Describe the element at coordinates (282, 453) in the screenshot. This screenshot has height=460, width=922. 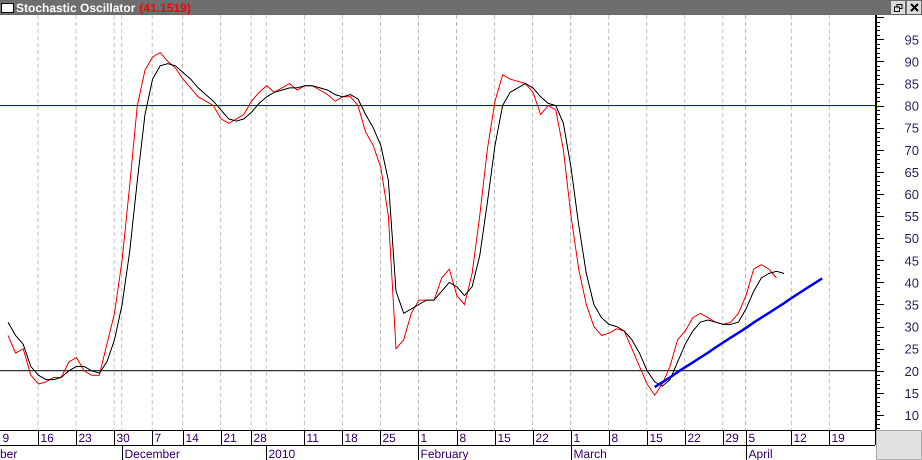
I see `month-label: 2010` at that location.